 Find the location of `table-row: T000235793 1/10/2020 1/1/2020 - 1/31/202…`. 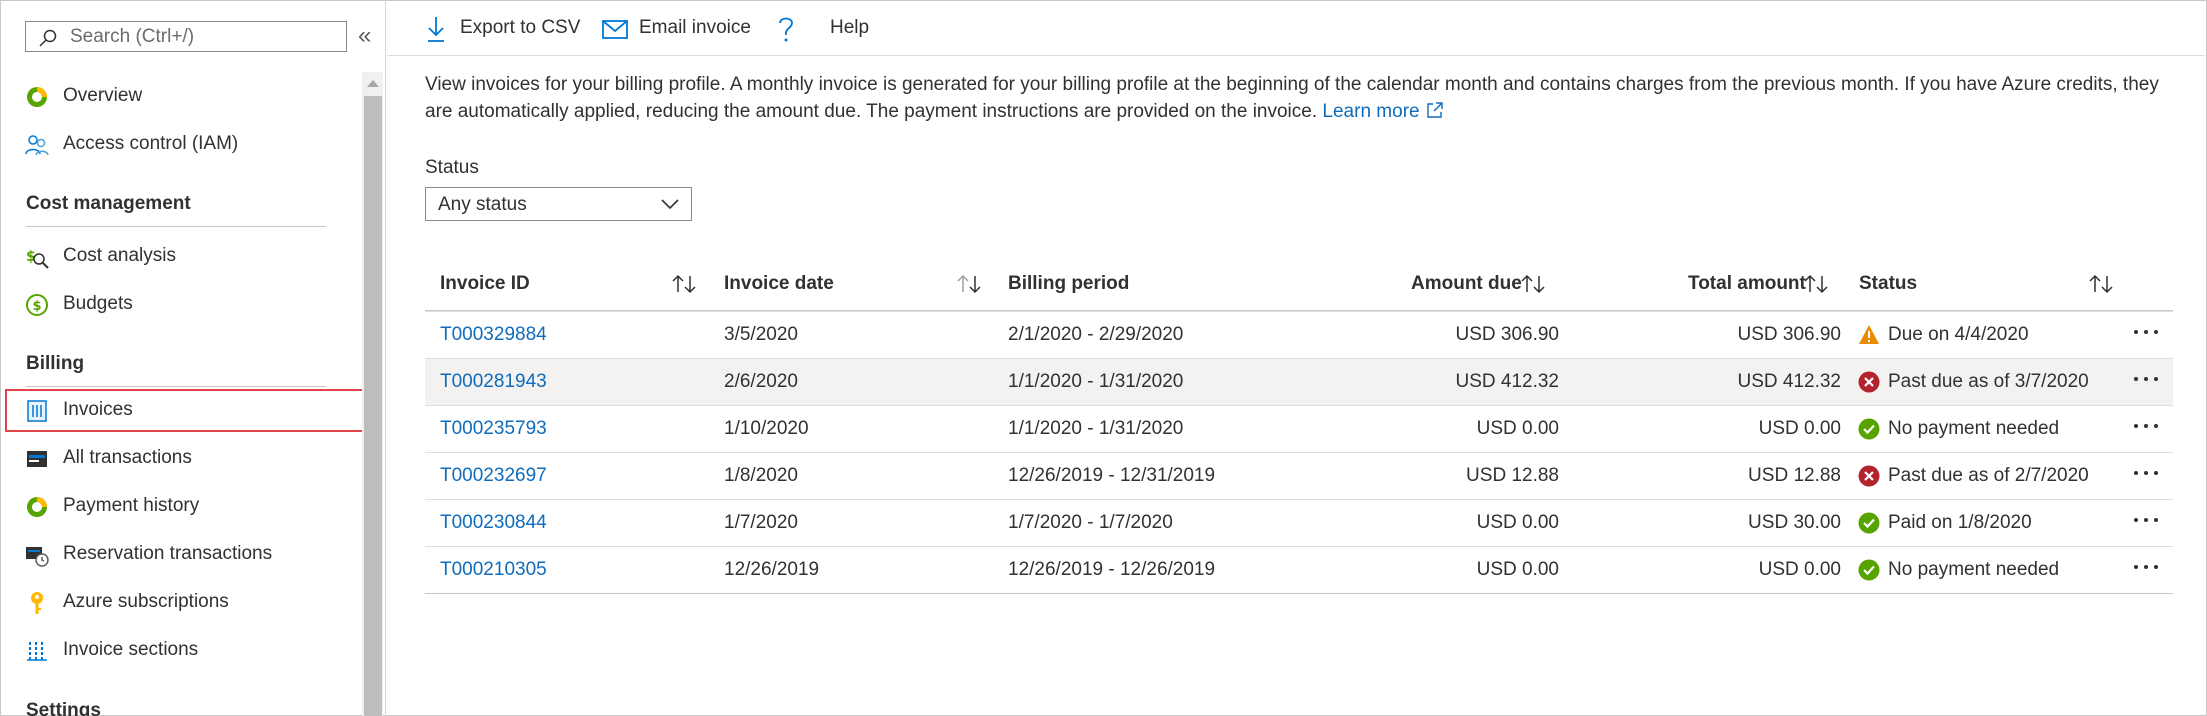

table-row: T000235793 1/10/2020 1/1/2020 - 1/31/202… is located at coordinates (1299, 428).